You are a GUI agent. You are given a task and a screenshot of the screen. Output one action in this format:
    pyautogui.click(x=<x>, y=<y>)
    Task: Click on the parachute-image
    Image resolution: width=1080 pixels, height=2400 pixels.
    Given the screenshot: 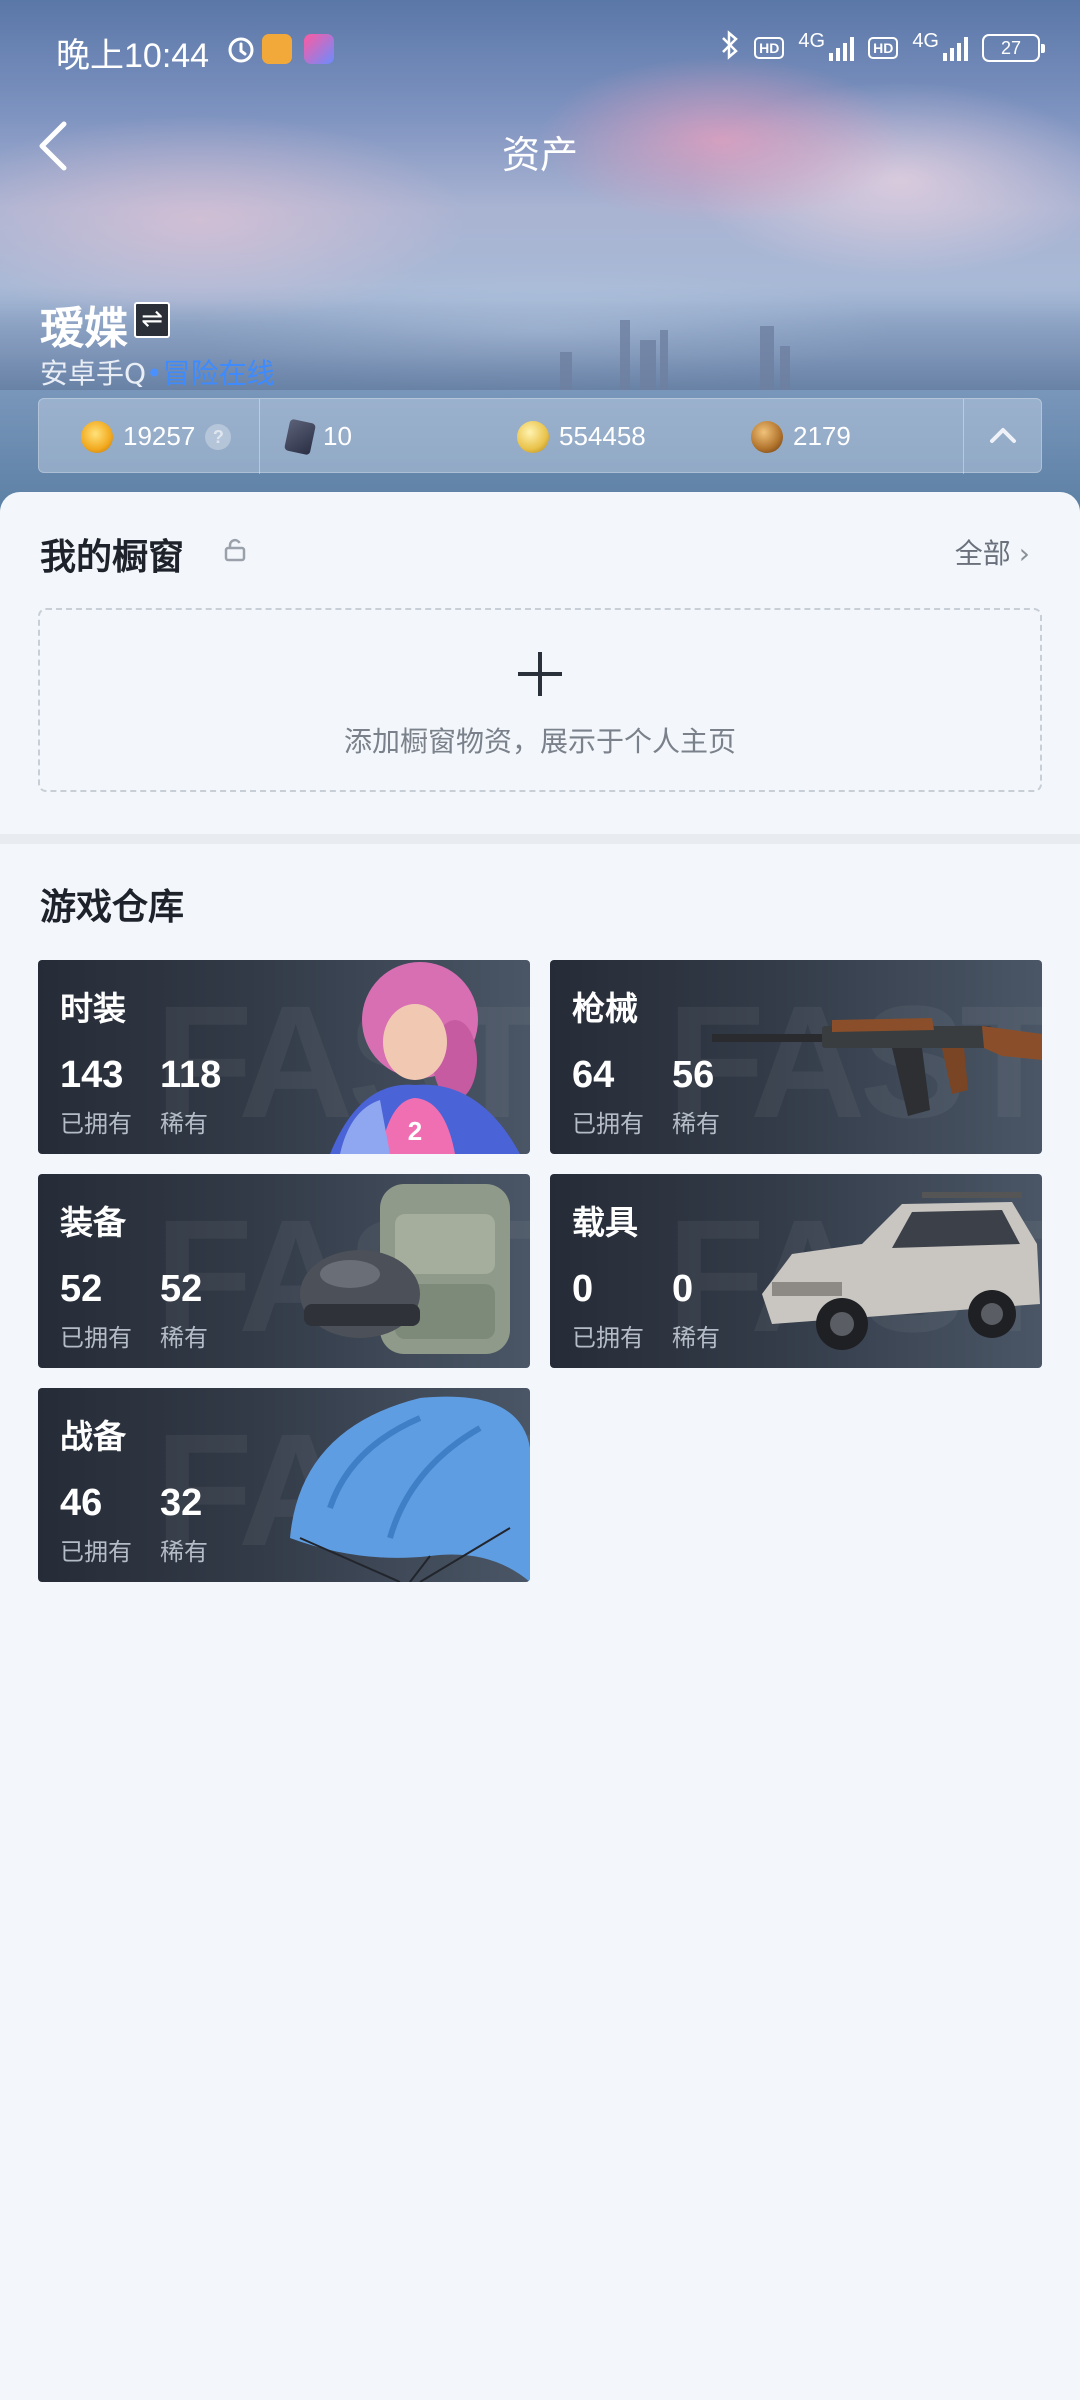 What is the action you would take?
    pyautogui.click(x=410, y=1489)
    